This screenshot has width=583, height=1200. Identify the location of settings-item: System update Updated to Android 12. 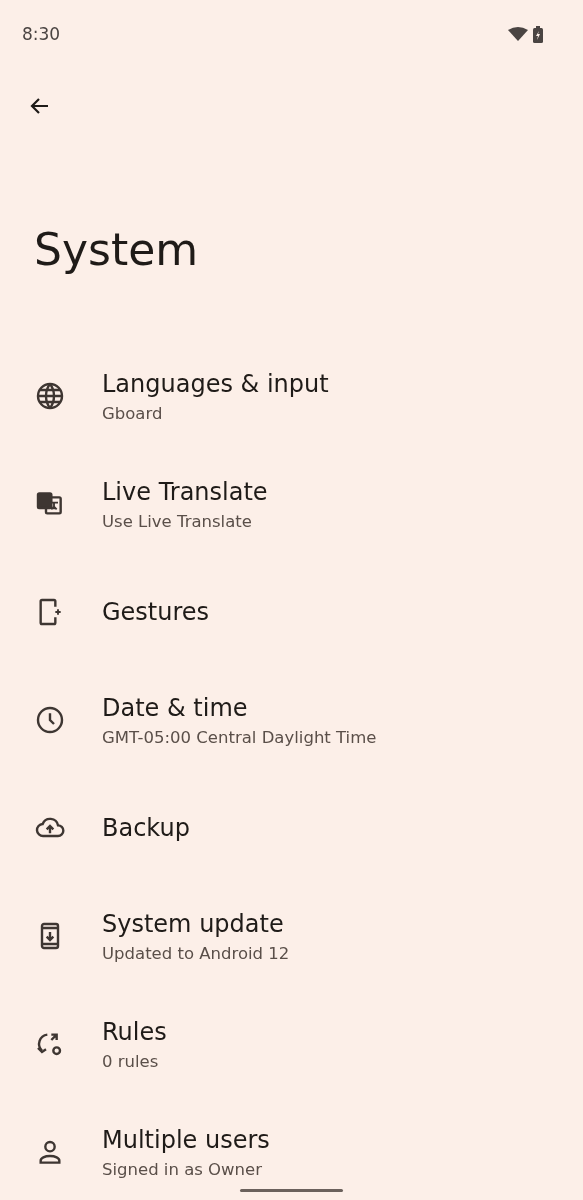
(291, 936).